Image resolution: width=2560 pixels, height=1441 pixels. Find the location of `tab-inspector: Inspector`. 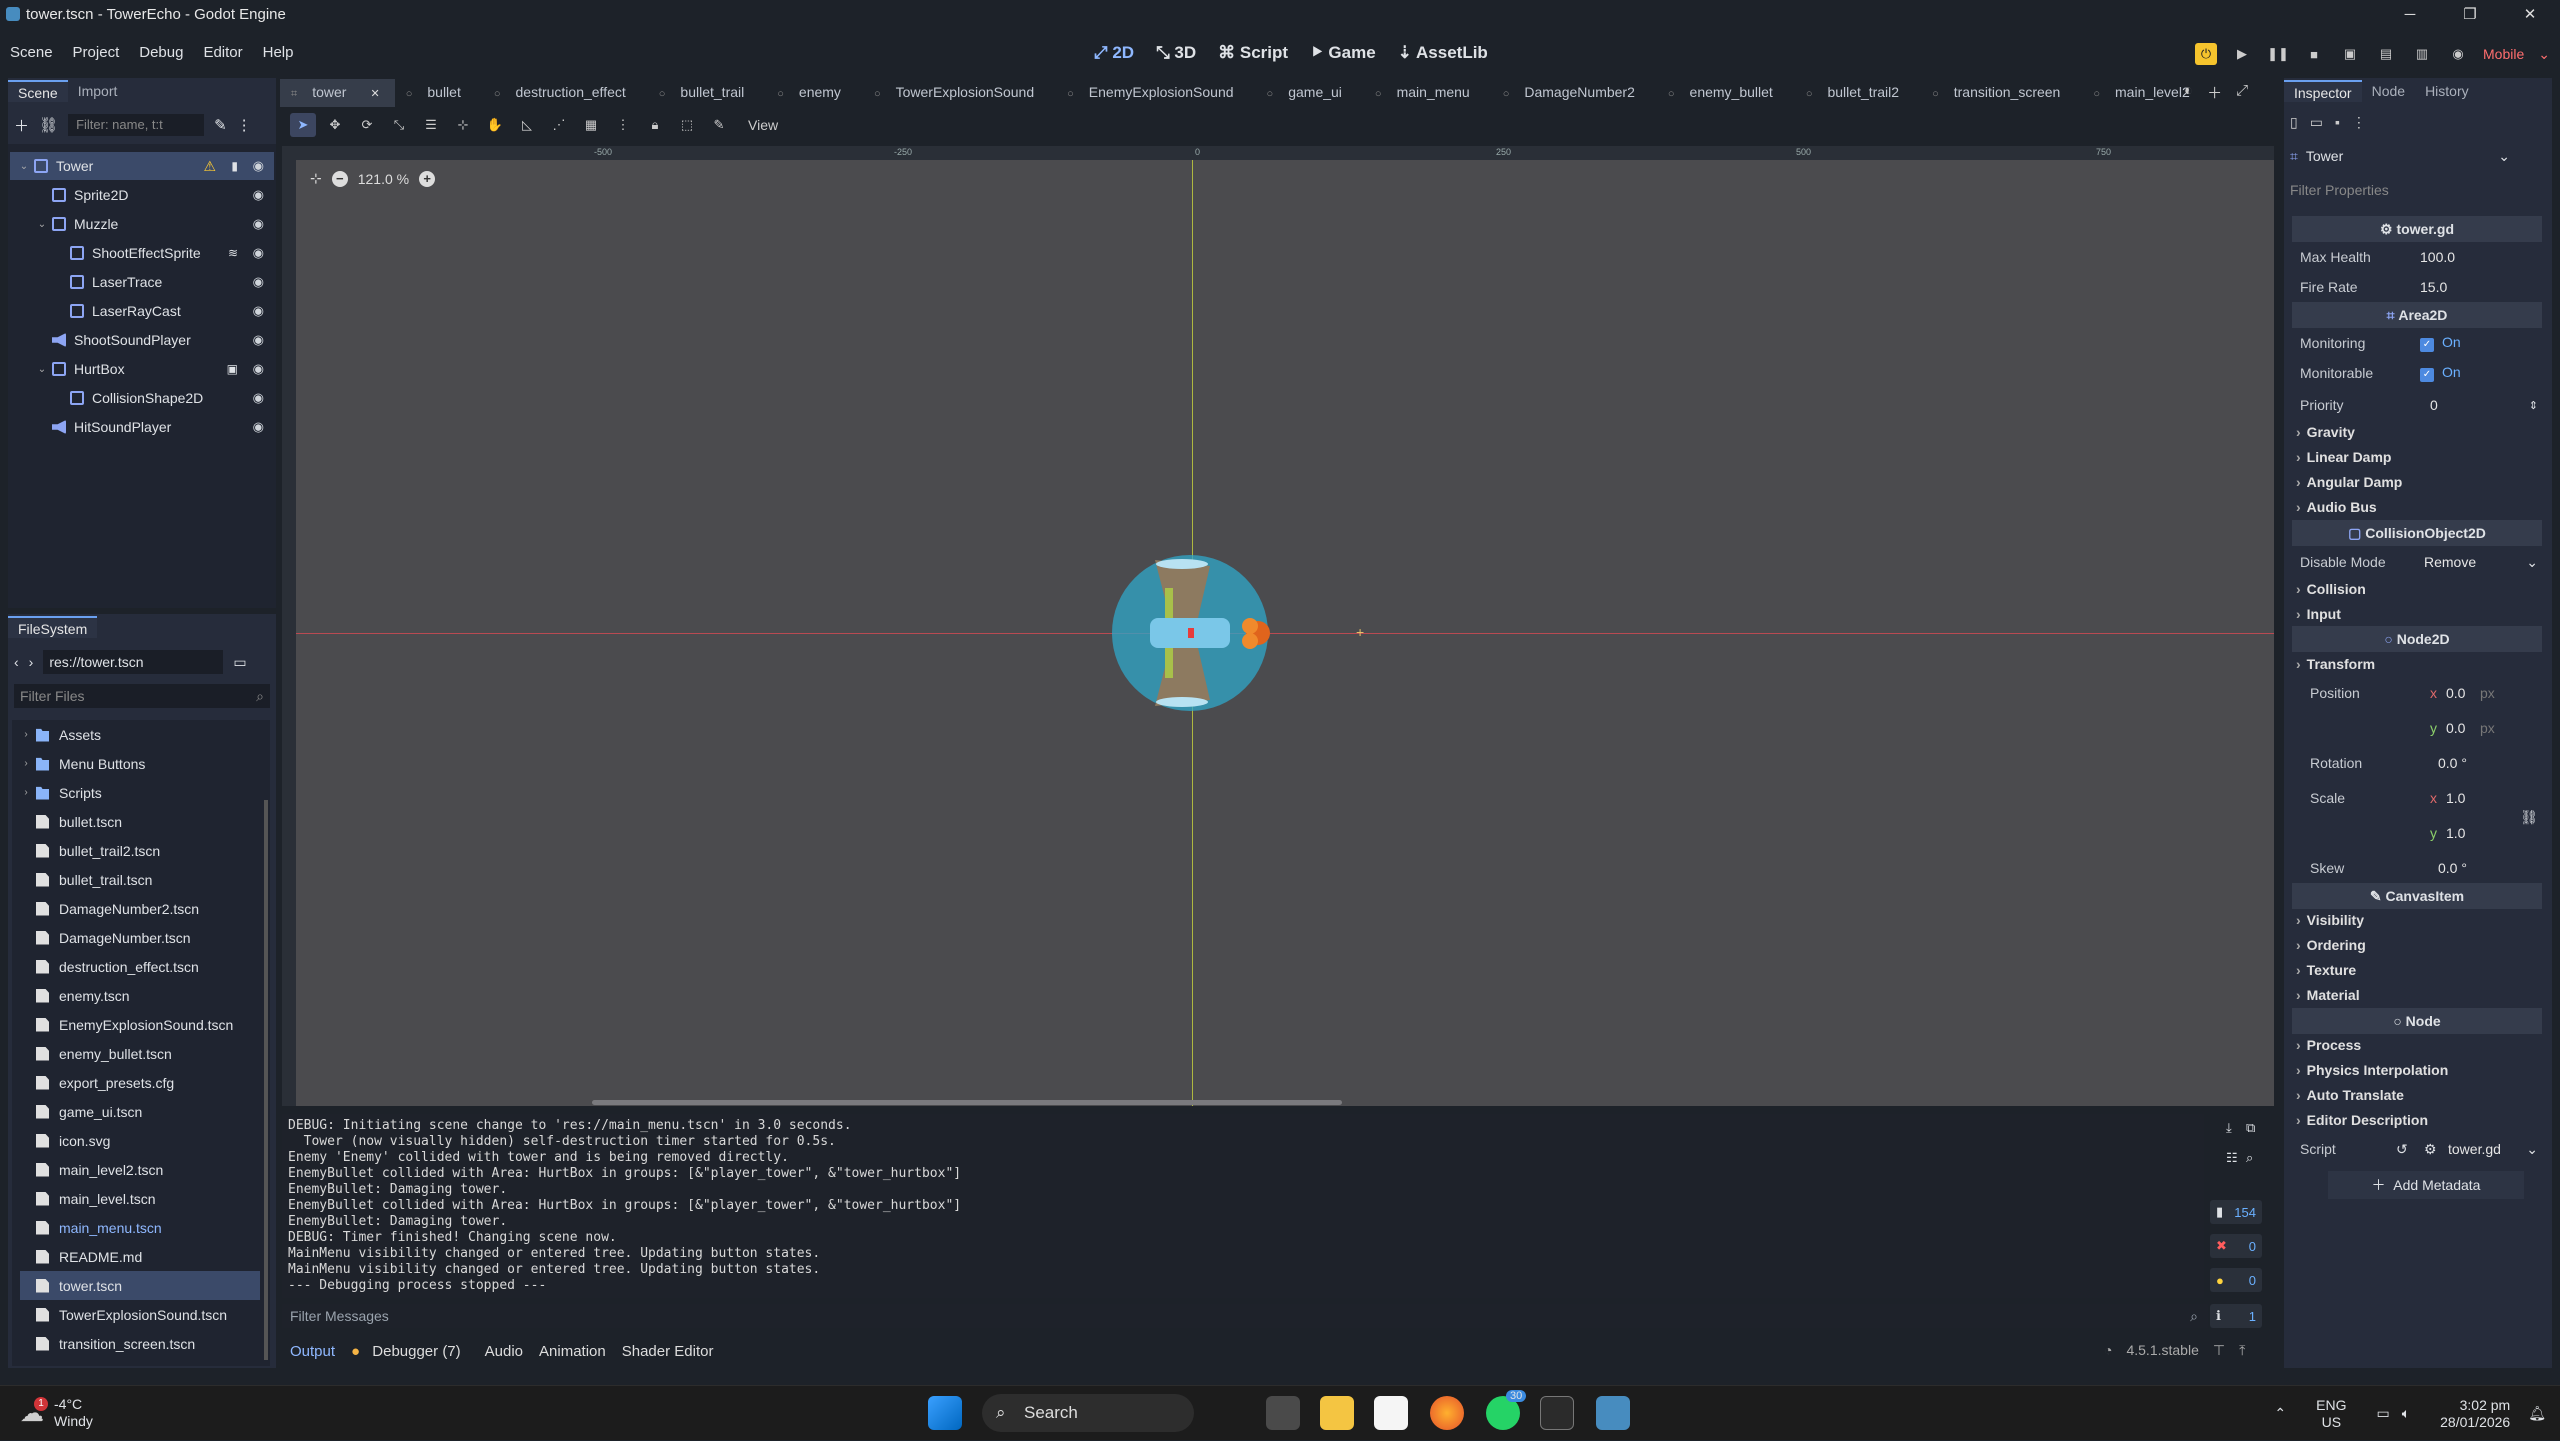

tab-inspector: Inspector is located at coordinates (2323, 91).